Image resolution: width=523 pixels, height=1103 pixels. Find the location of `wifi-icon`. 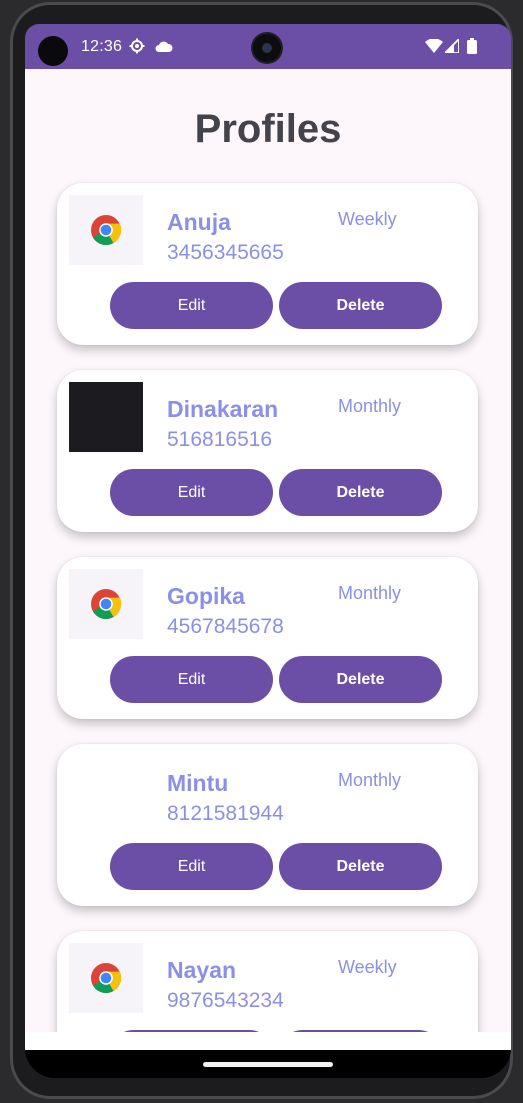

wifi-icon is located at coordinates (434, 48).